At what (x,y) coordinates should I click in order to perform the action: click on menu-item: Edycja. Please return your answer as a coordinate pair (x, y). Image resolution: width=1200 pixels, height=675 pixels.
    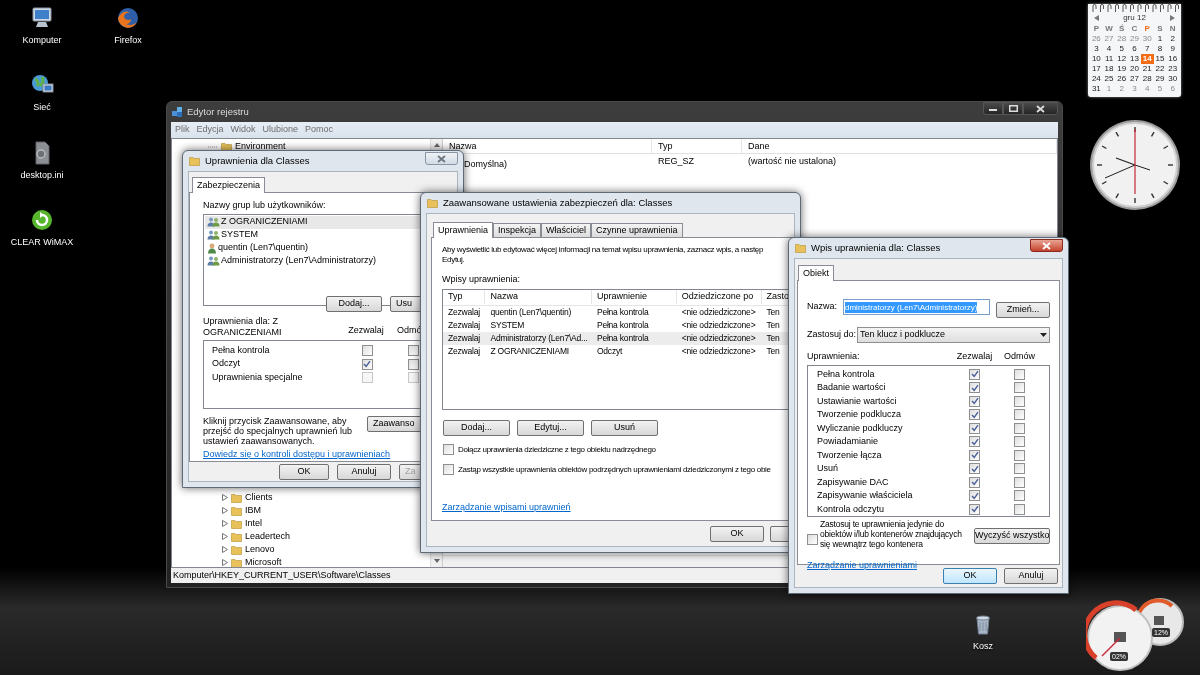
    Looking at the image, I should click on (210, 130).